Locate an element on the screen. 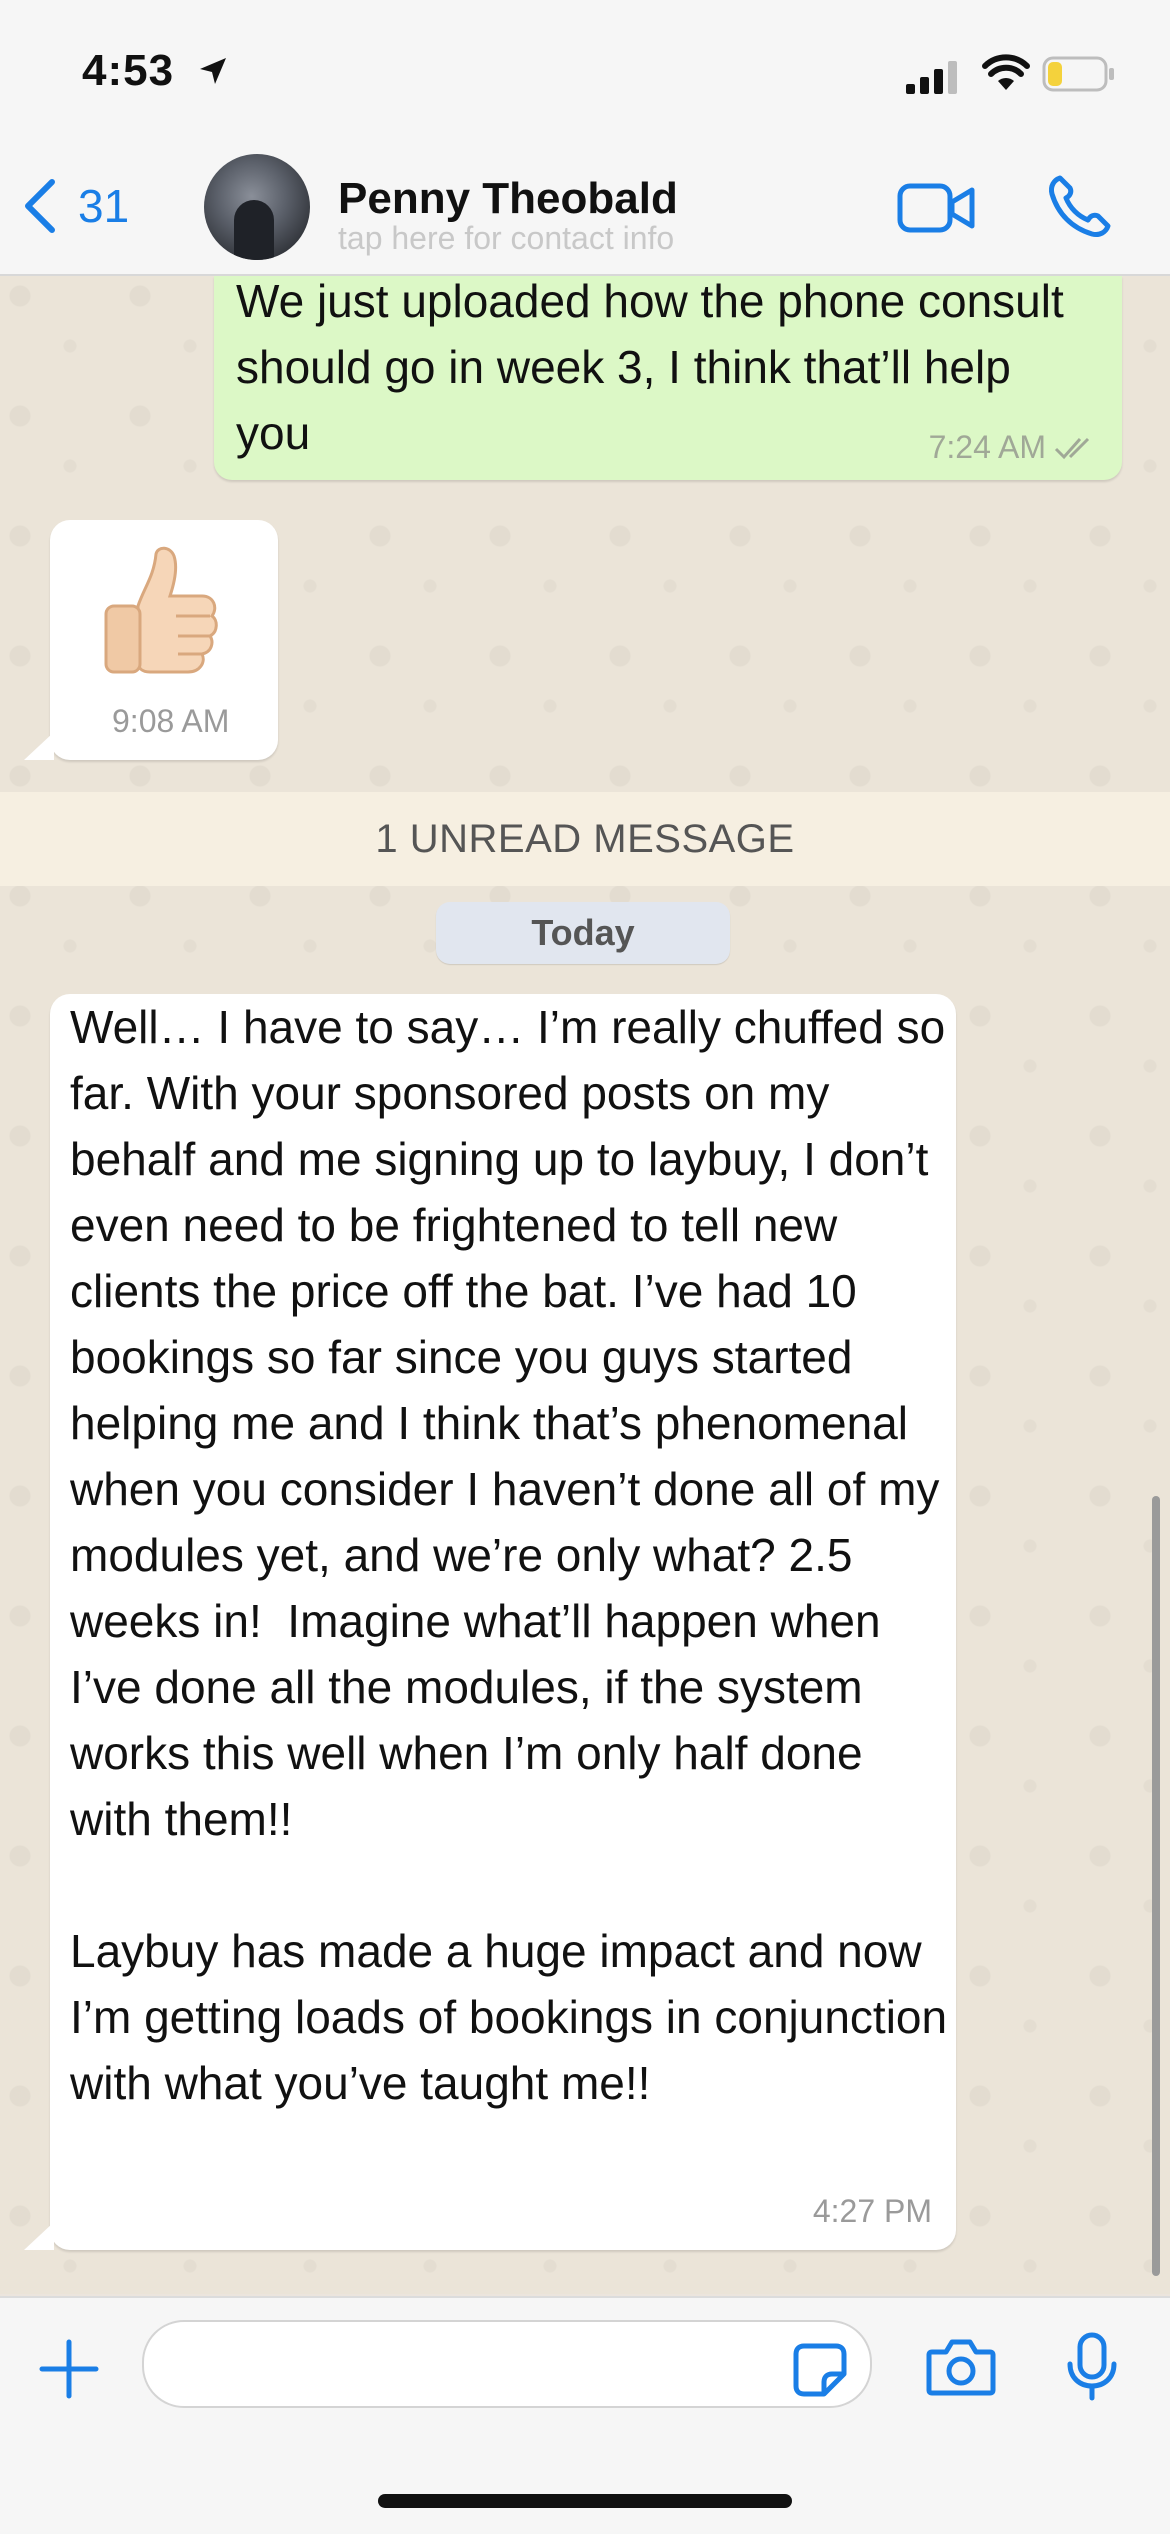 This screenshot has height=2534, width=1170. message-time: 4:27 PM is located at coordinates (872, 2211).